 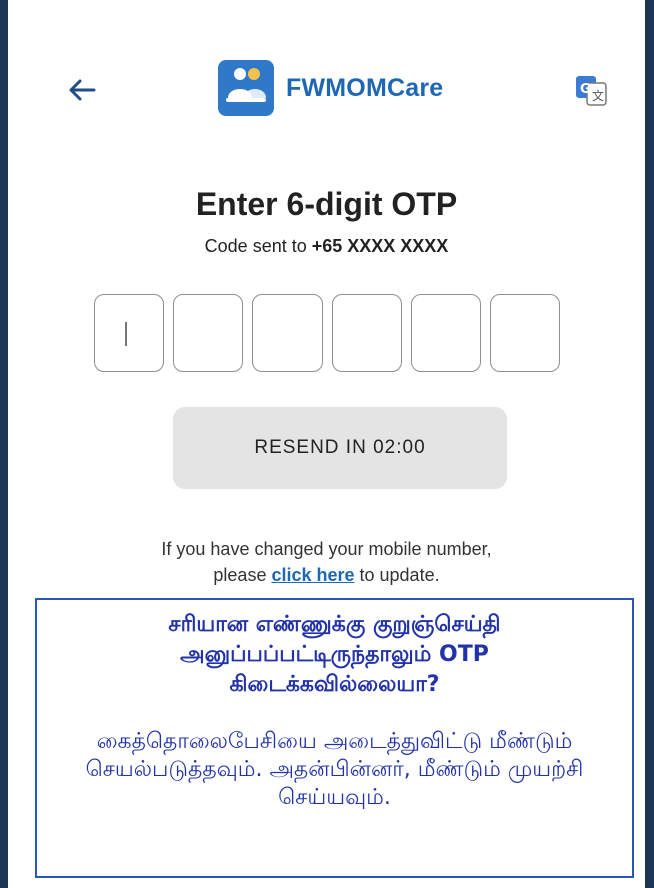 I want to click on app-name: FWMOMCare, so click(x=365, y=87).